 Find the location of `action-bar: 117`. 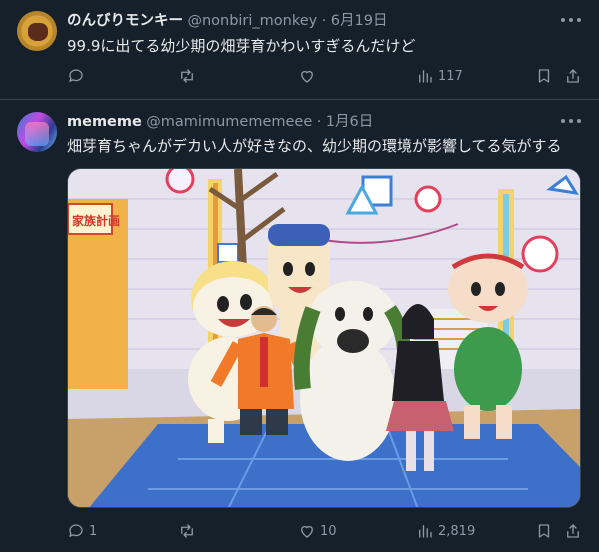

action-bar: 117 is located at coordinates (329, 76).